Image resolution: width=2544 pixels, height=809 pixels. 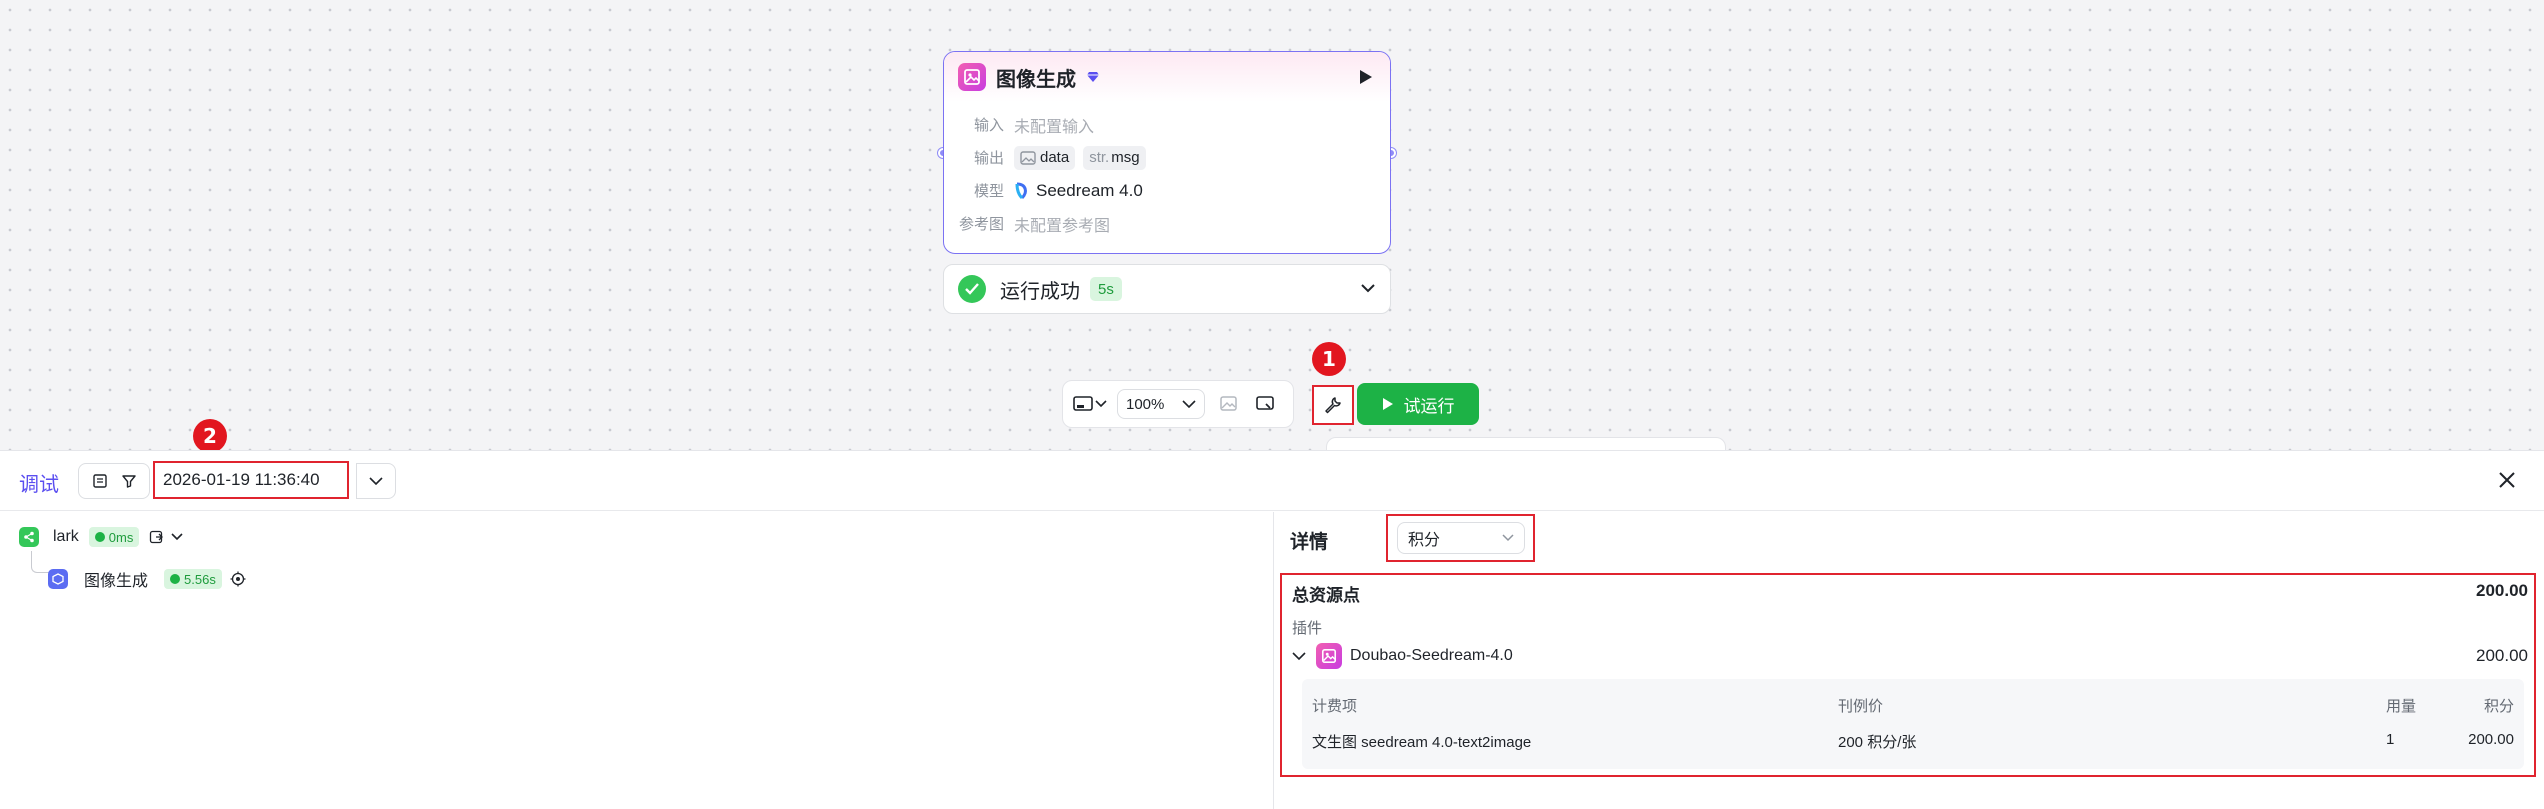 What do you see at coordinates (1167, 77) in the screenshot?
I see `node-header: 图像生成` at bounding box center [1167, 77].